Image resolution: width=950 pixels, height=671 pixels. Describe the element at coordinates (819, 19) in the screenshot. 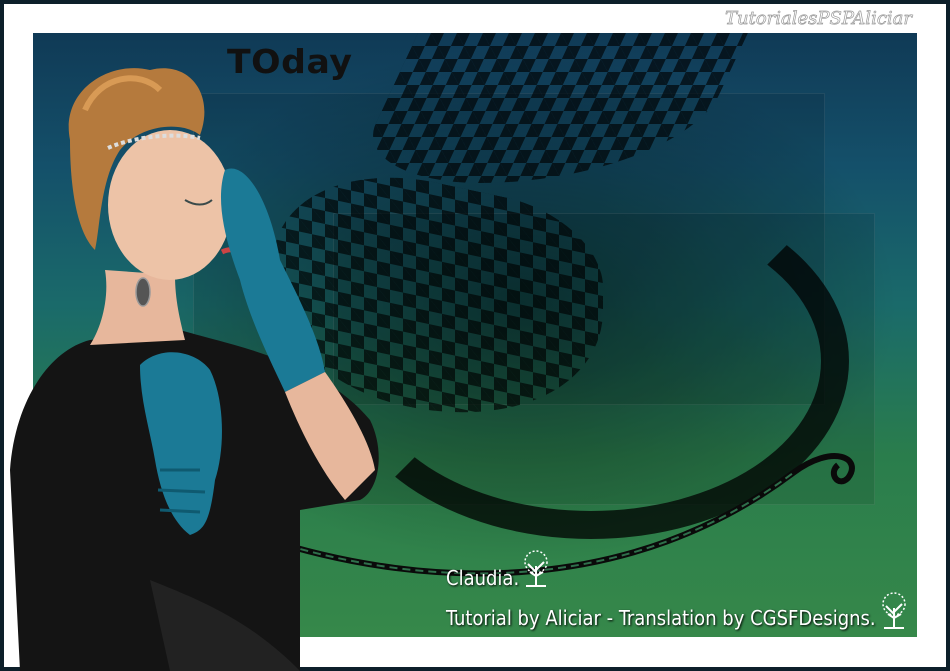

I see `watermark: TutorialesPSPAliciar` at that location.